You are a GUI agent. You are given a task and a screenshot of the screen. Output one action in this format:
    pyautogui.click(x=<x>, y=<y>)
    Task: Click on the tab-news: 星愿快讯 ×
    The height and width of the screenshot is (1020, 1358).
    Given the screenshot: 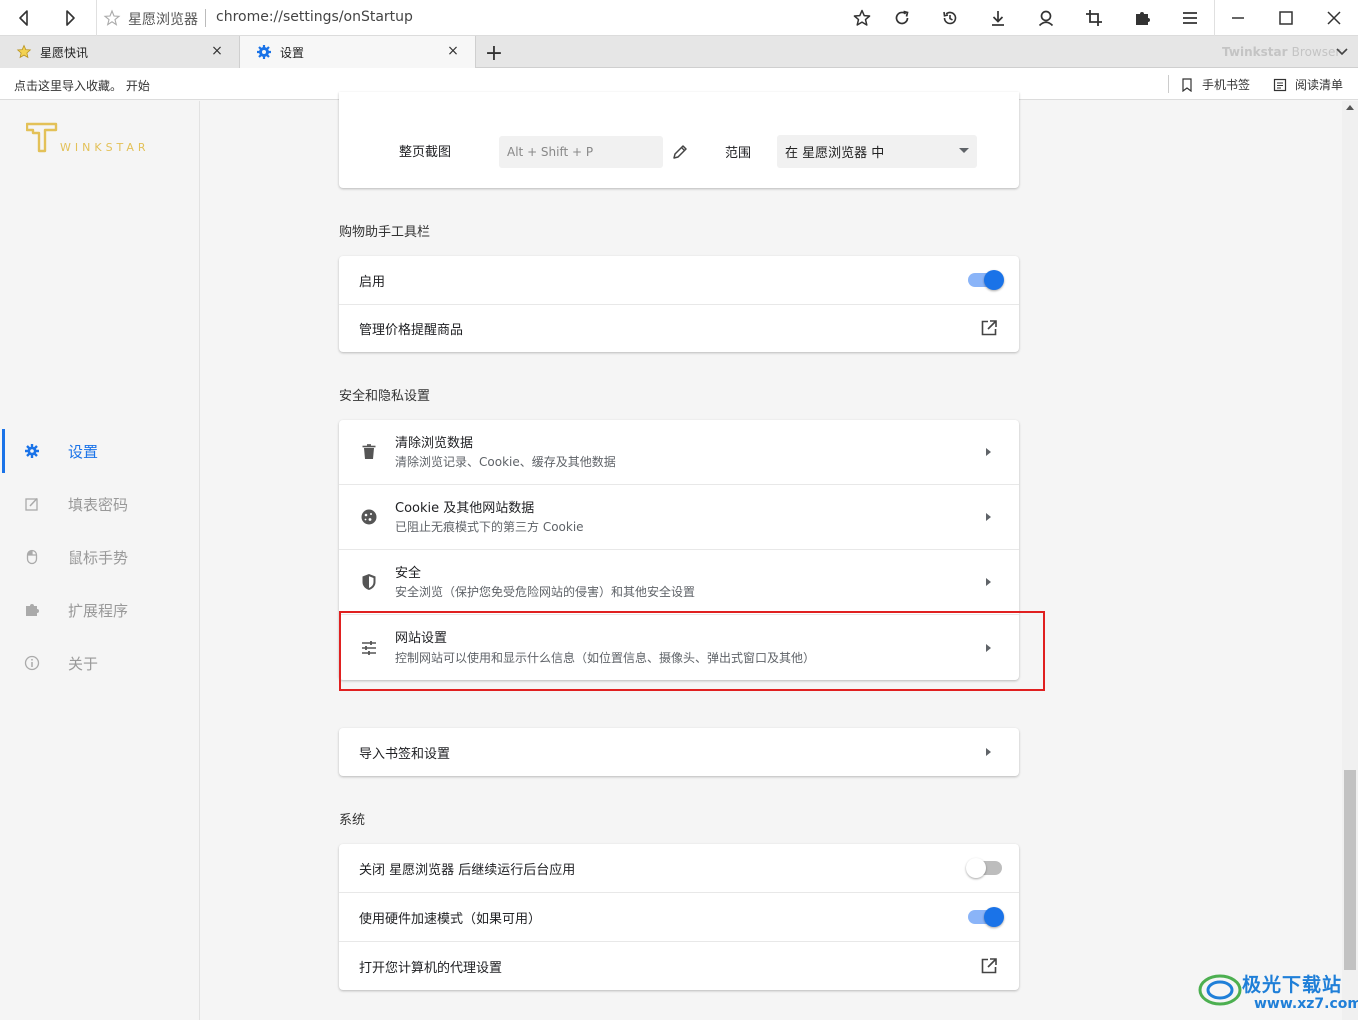 What is the action you would take?
    pyautogui.click(x=120, y=52)
    